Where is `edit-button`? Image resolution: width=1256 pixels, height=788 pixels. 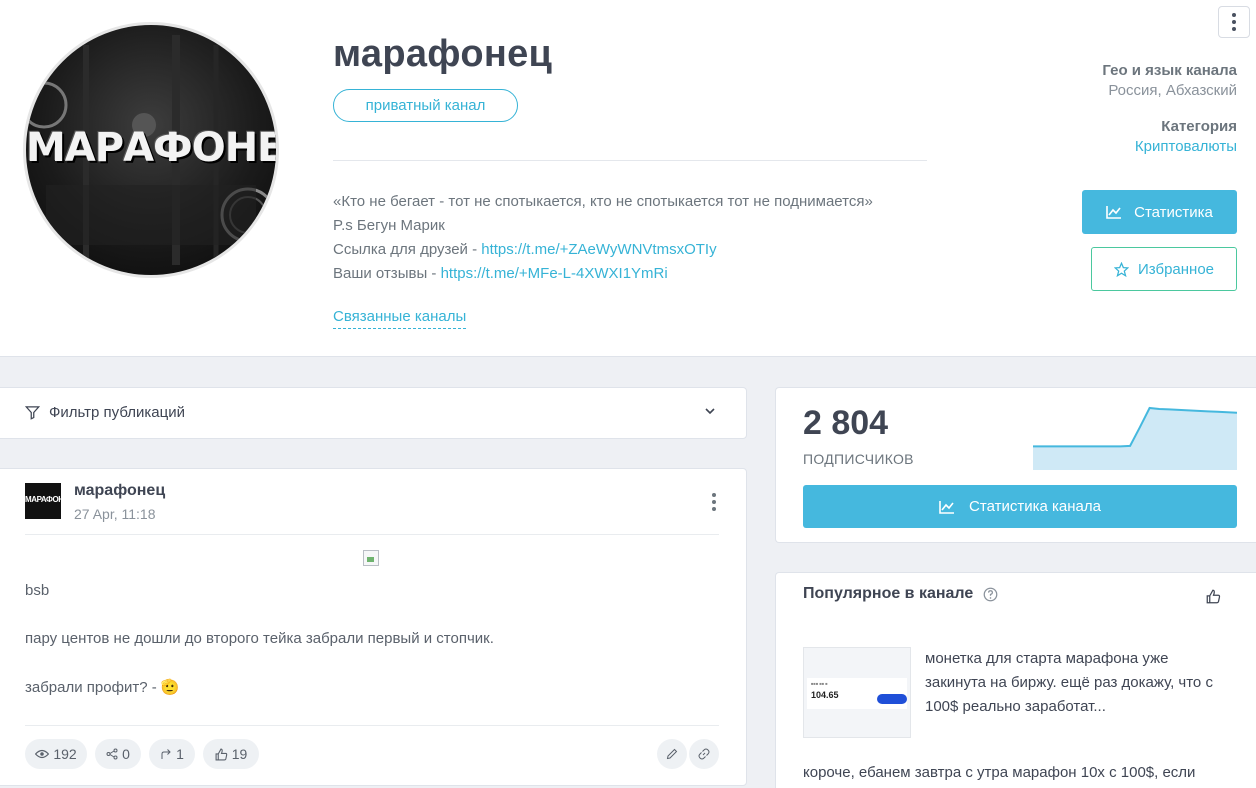 edit-button is located at coordinates (672, 754).